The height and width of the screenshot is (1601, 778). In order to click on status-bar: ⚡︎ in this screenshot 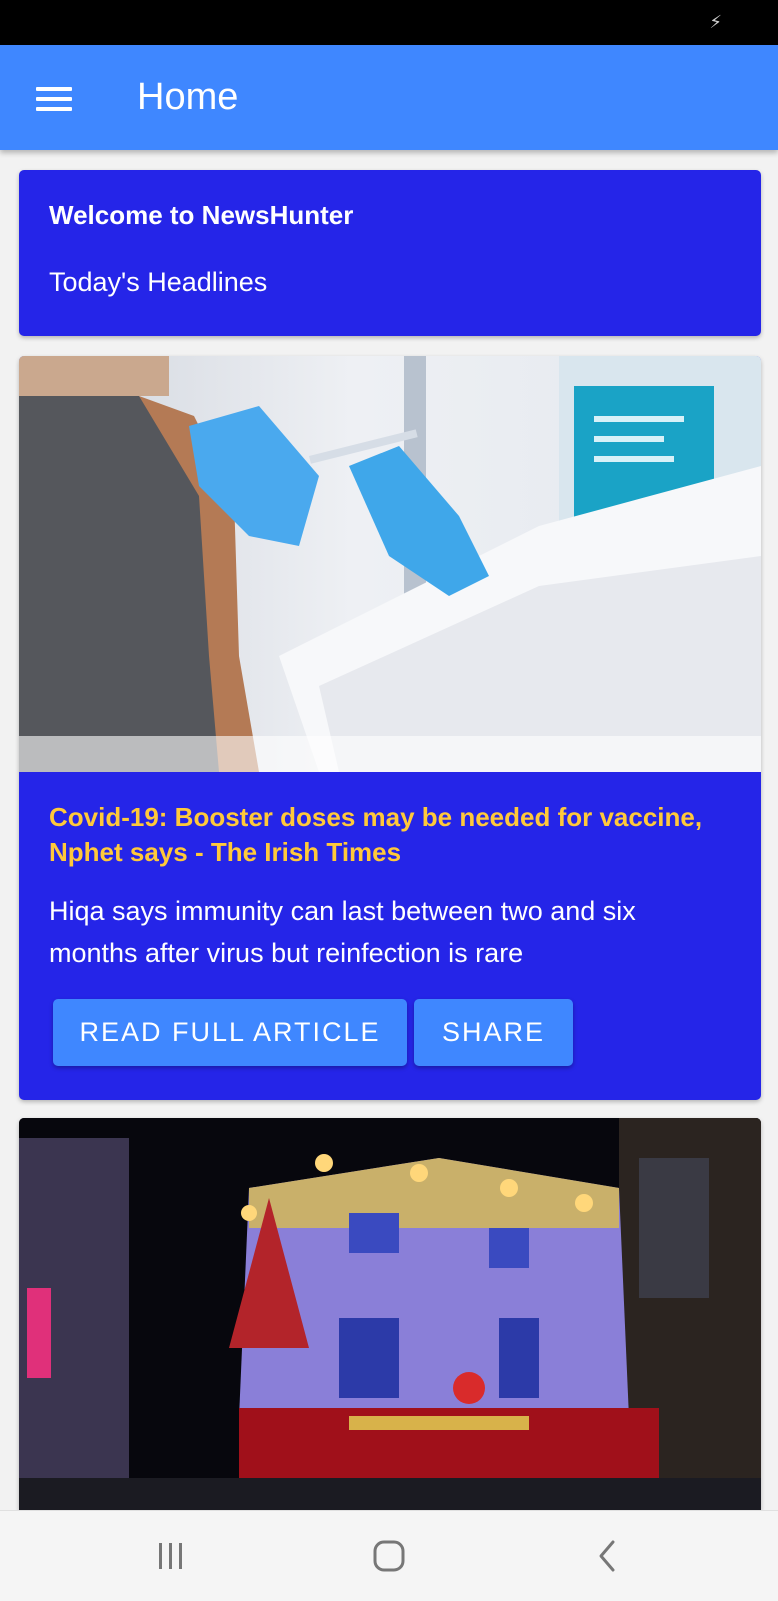, I will do `click(389, 22)`.